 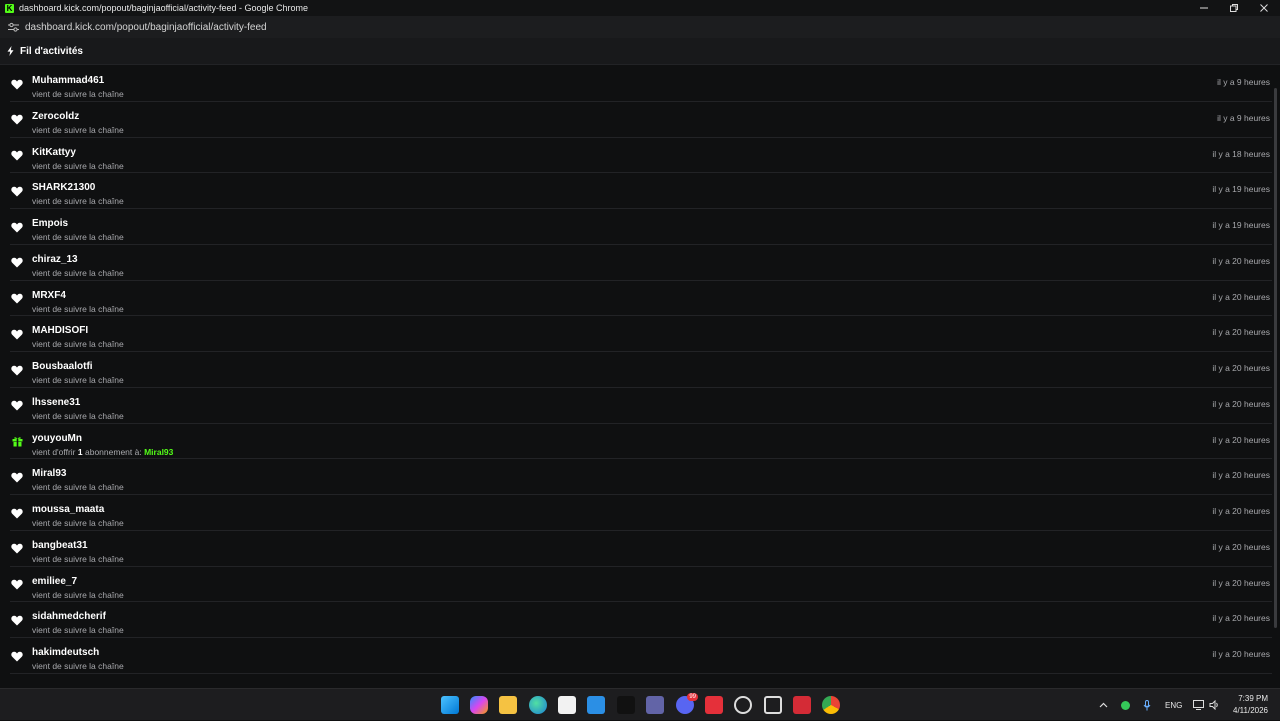 What do you see at coordinates (60, 330) in the screenshot?
I see `feed-username: MAHDISOFI` at bounding box center [60, 330].